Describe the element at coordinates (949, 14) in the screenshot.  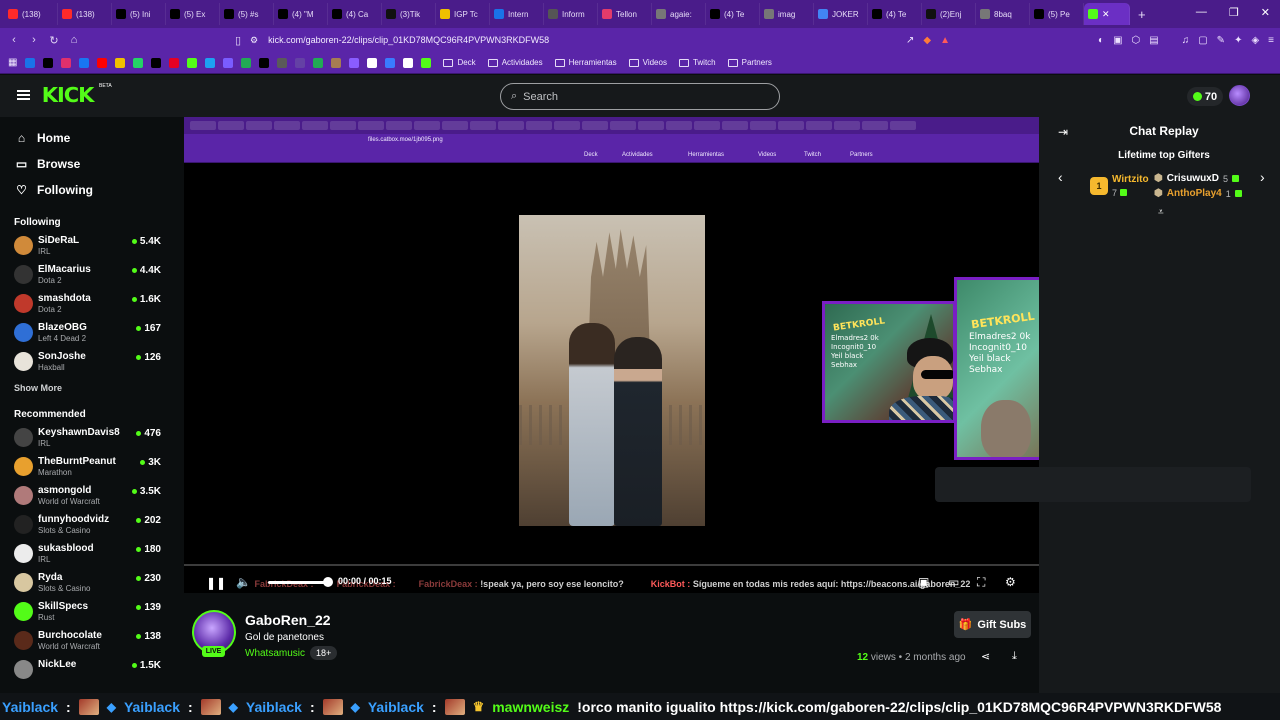
I see `browser-tab: (2)Enj` at that location.